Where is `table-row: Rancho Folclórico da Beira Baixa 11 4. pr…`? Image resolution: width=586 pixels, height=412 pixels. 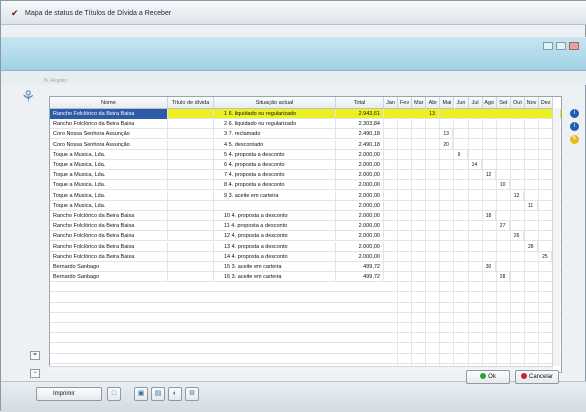
table-row: Rancho Folclórico da Beira Baixa 11 4. pr… is located at coordinates (305, 226).